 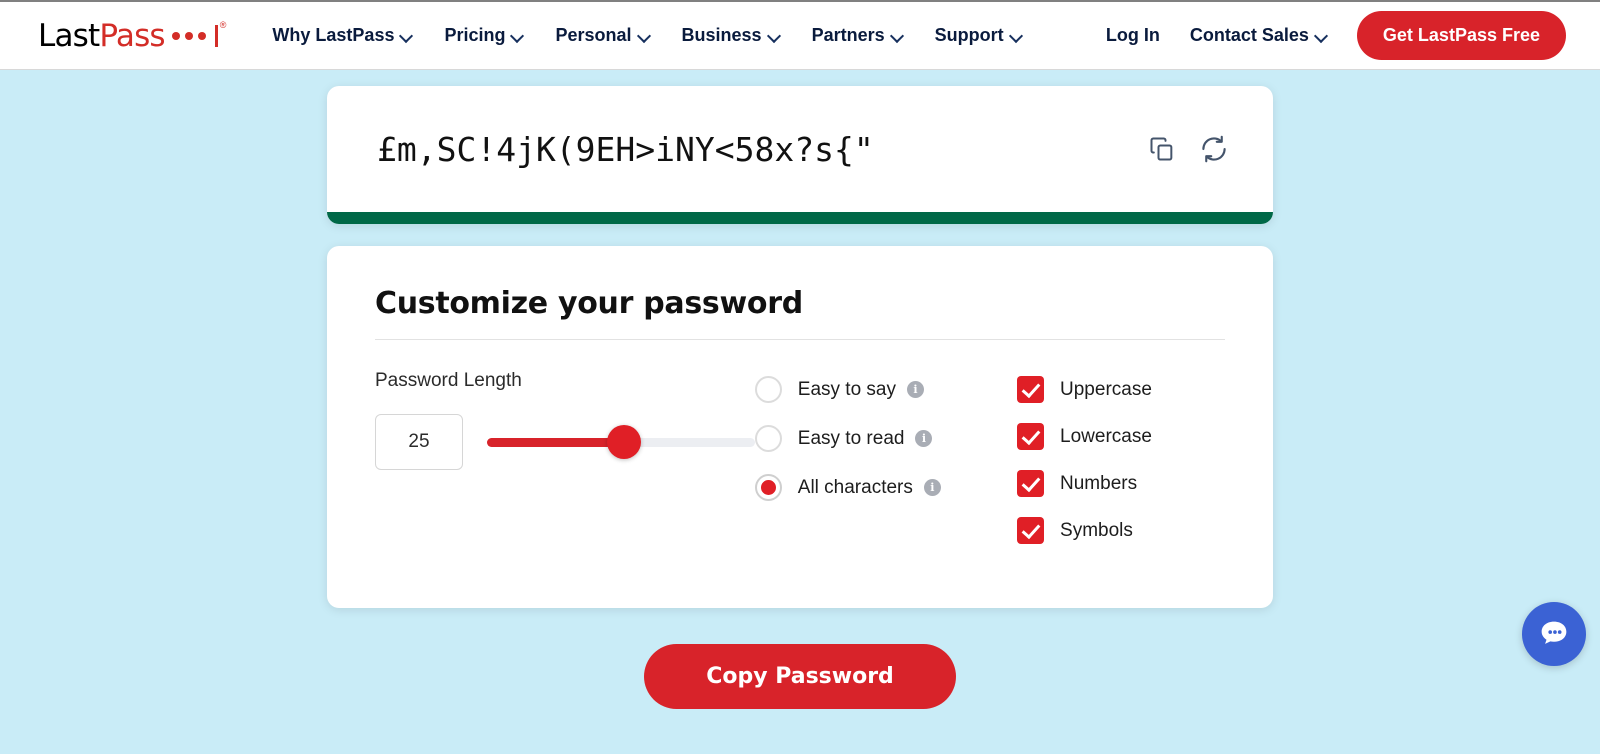 What do you see at coordinates (800, 339) in the screenshot?
I see `title-divider` at bounding box center [800, 339].